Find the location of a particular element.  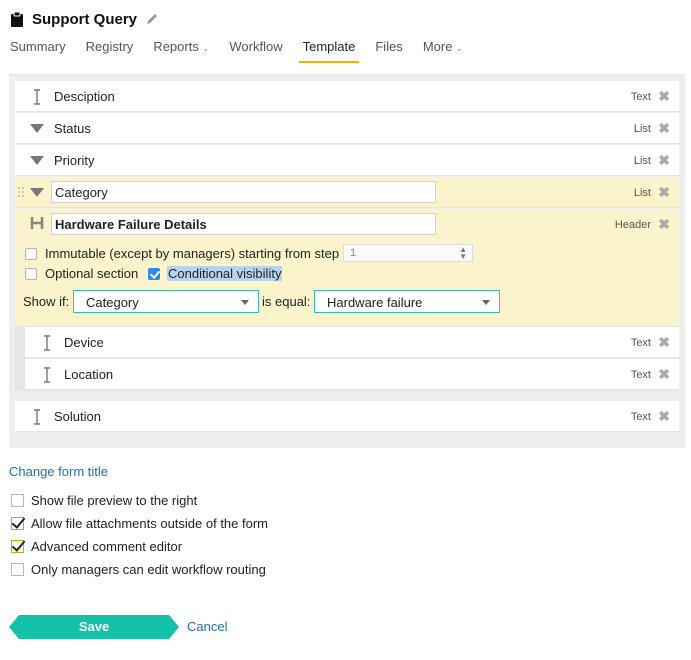

save-button: Save is located at coordinates (94, 627).